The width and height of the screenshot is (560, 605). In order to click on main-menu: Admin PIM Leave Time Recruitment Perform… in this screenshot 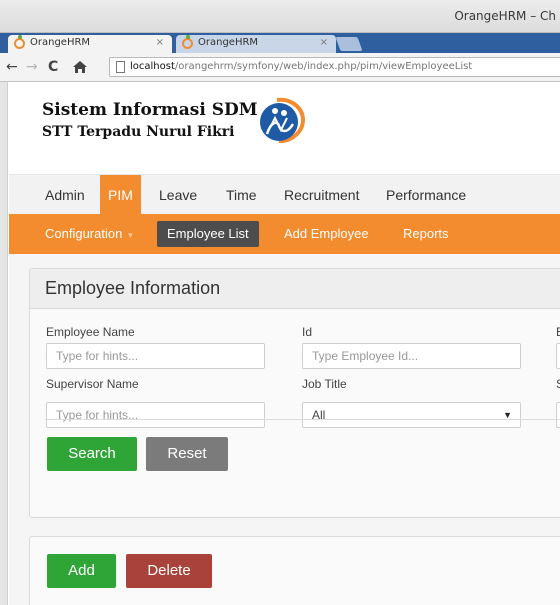, I will do `click(284, 194)`.